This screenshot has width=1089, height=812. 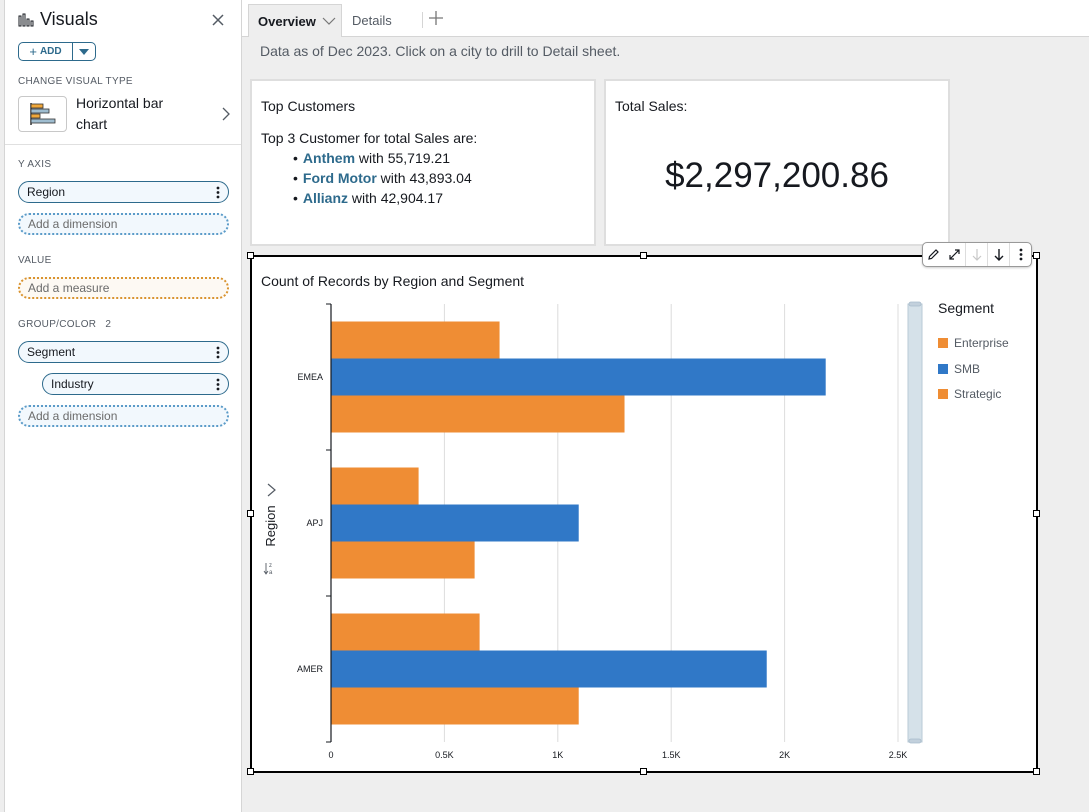 I want to click on legend-label: Enterprise, so click(x=981, y=343).